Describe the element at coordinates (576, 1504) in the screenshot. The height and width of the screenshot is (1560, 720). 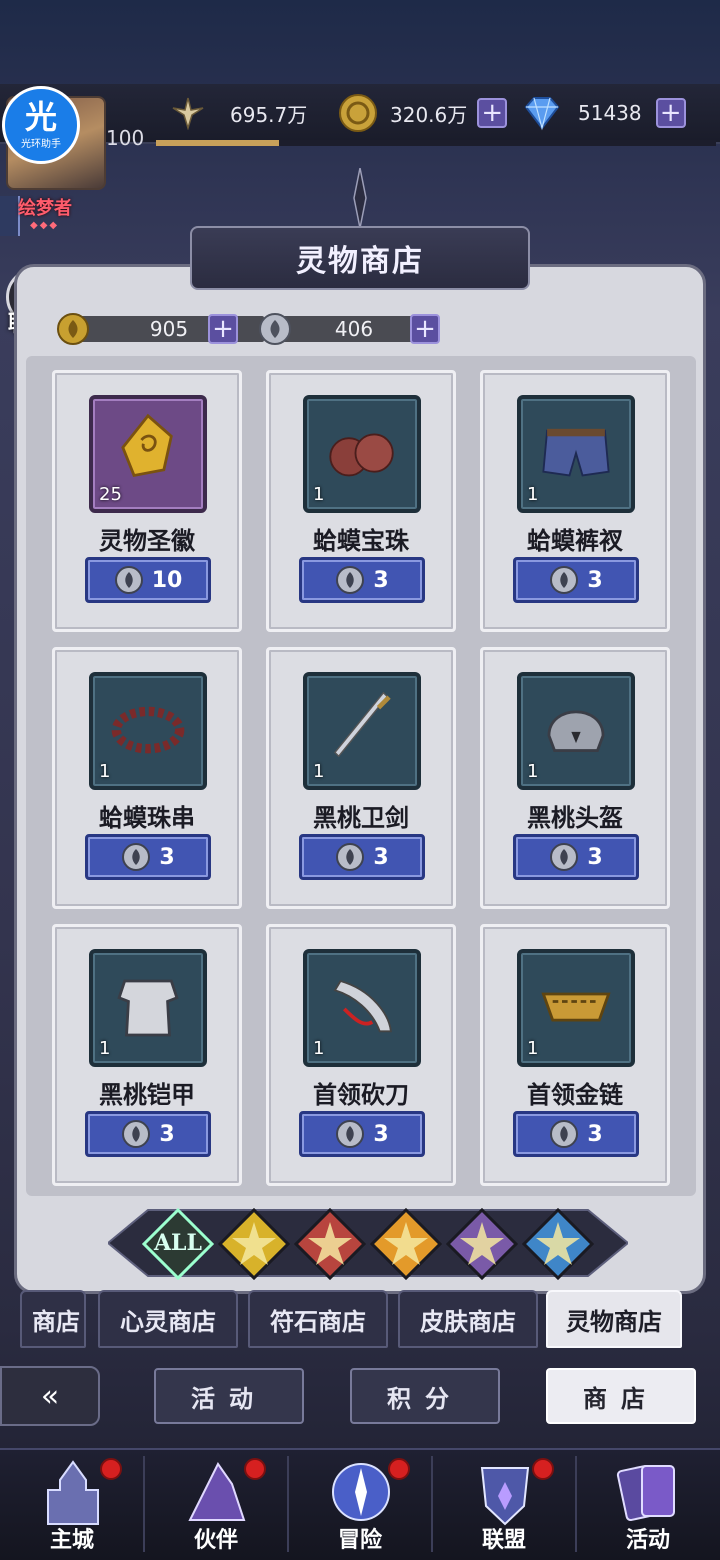
I see `nav-divider` at that location.